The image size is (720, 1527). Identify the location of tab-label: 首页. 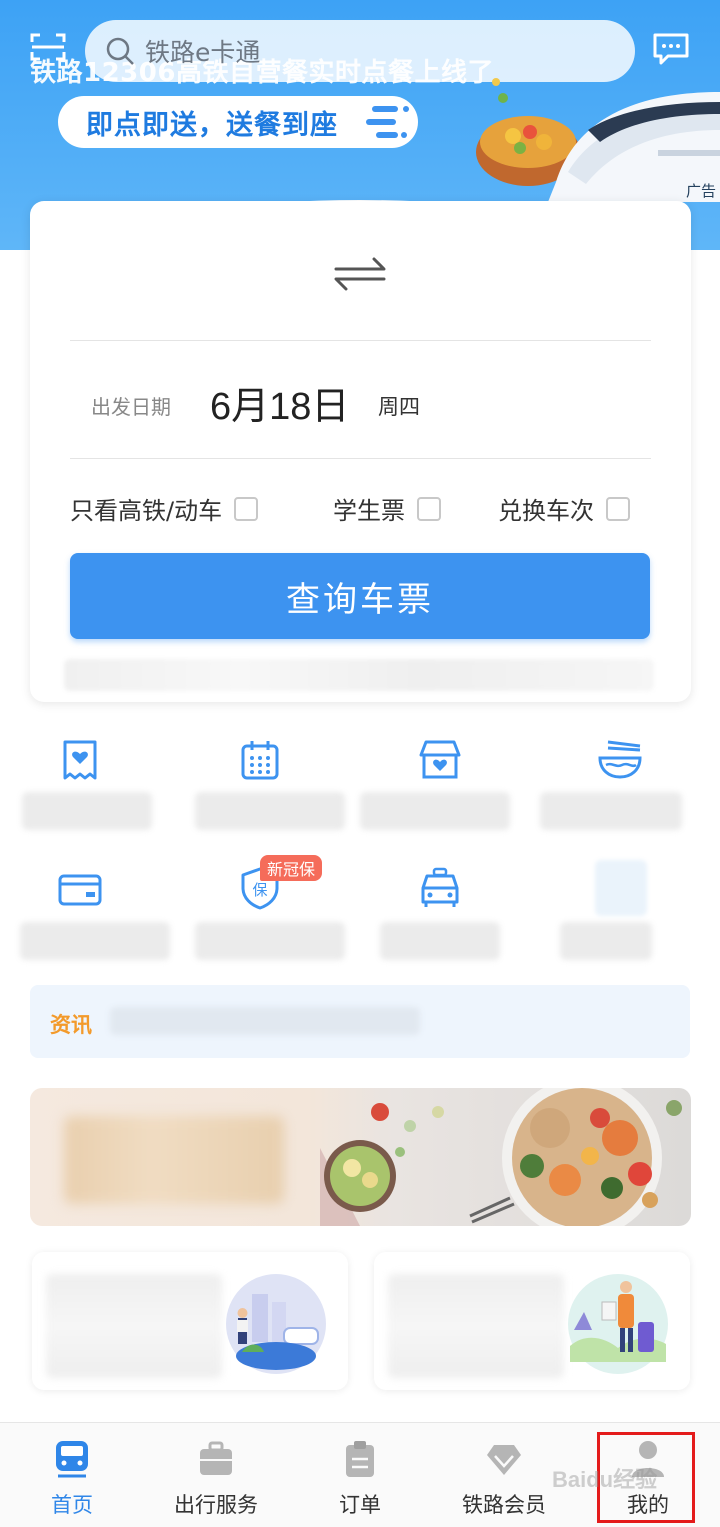
(72, 1505).